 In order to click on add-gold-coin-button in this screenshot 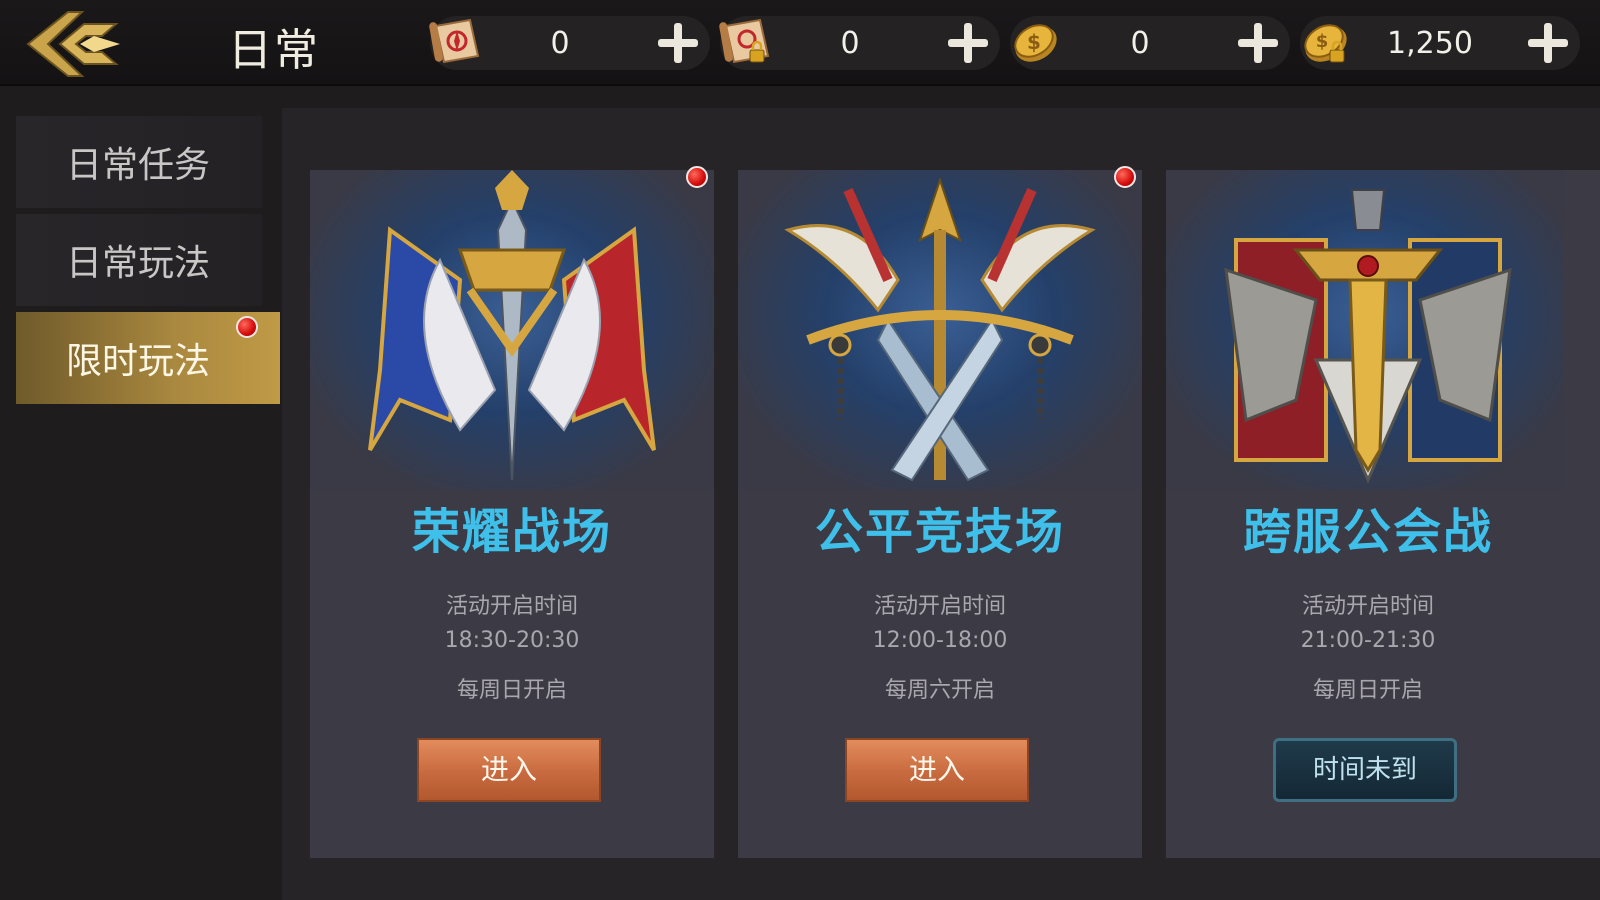, I will do `click(1258, 43)`.